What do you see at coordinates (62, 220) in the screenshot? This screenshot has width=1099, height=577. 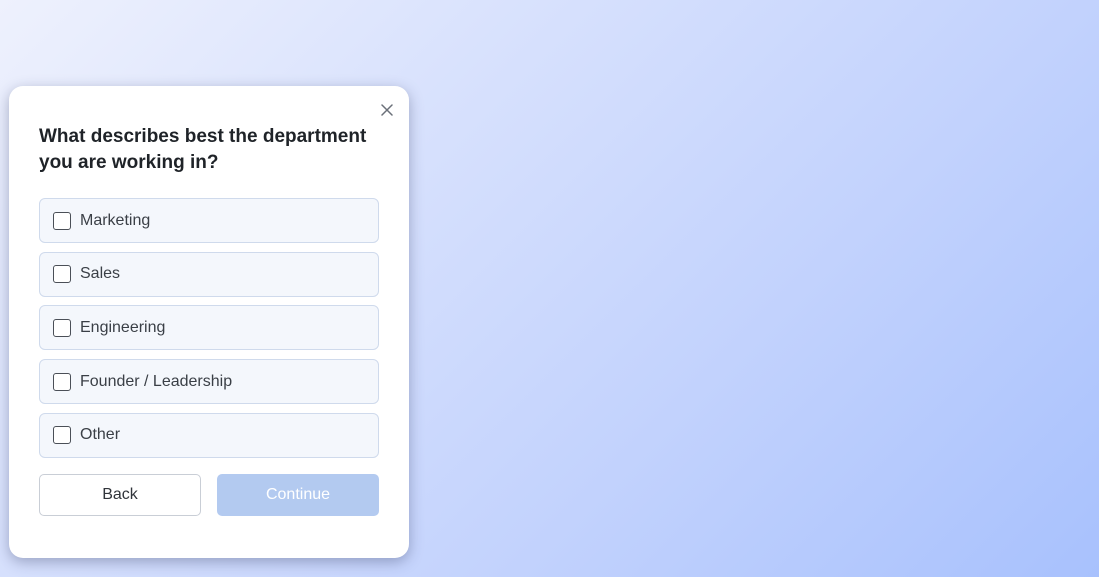 I see `marketing-checkbox` at bounding box center [62, 220].